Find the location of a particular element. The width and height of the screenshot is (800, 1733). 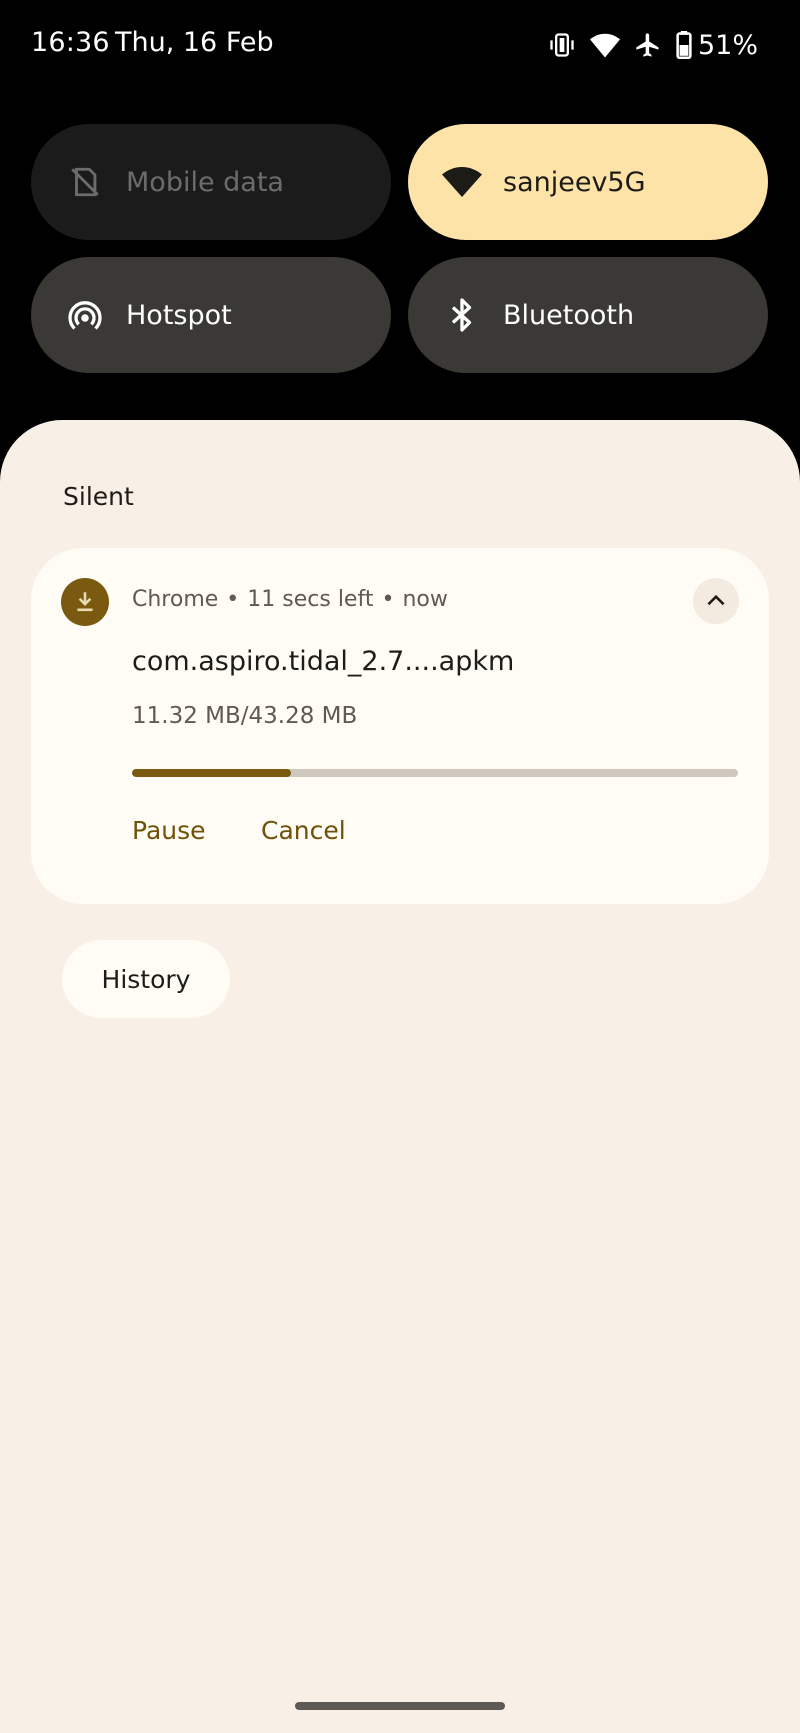

airplane-icon is located at coordinates (648, 45).